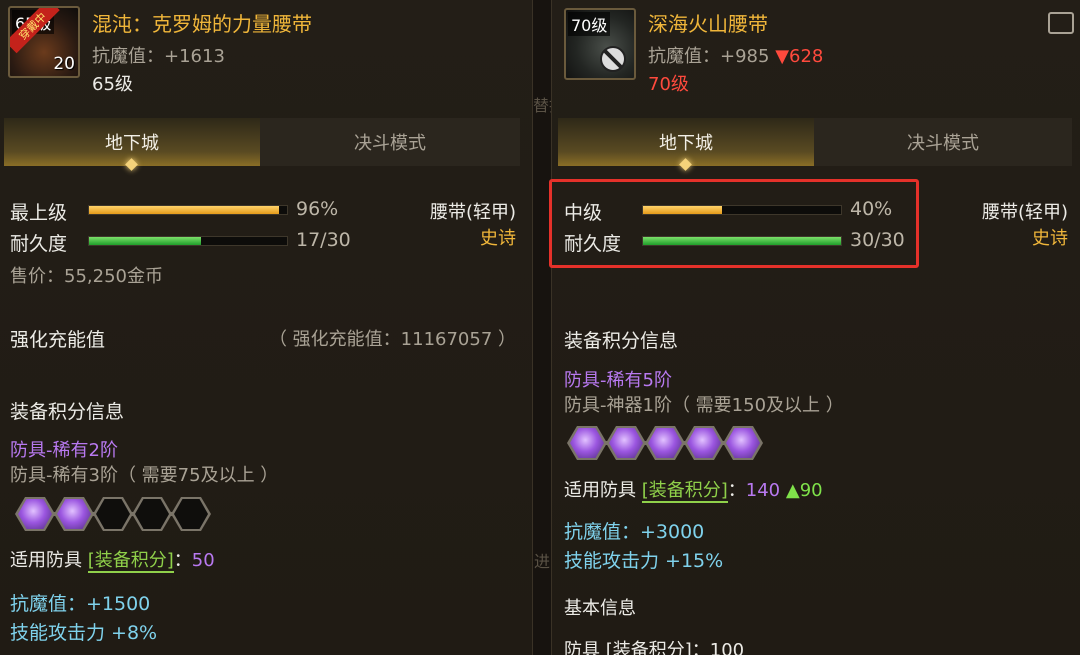  What do you see at coordinates (541, 561) in the screenshot?
I see `bg-fragment: 进` at bounding box center [541, 561].